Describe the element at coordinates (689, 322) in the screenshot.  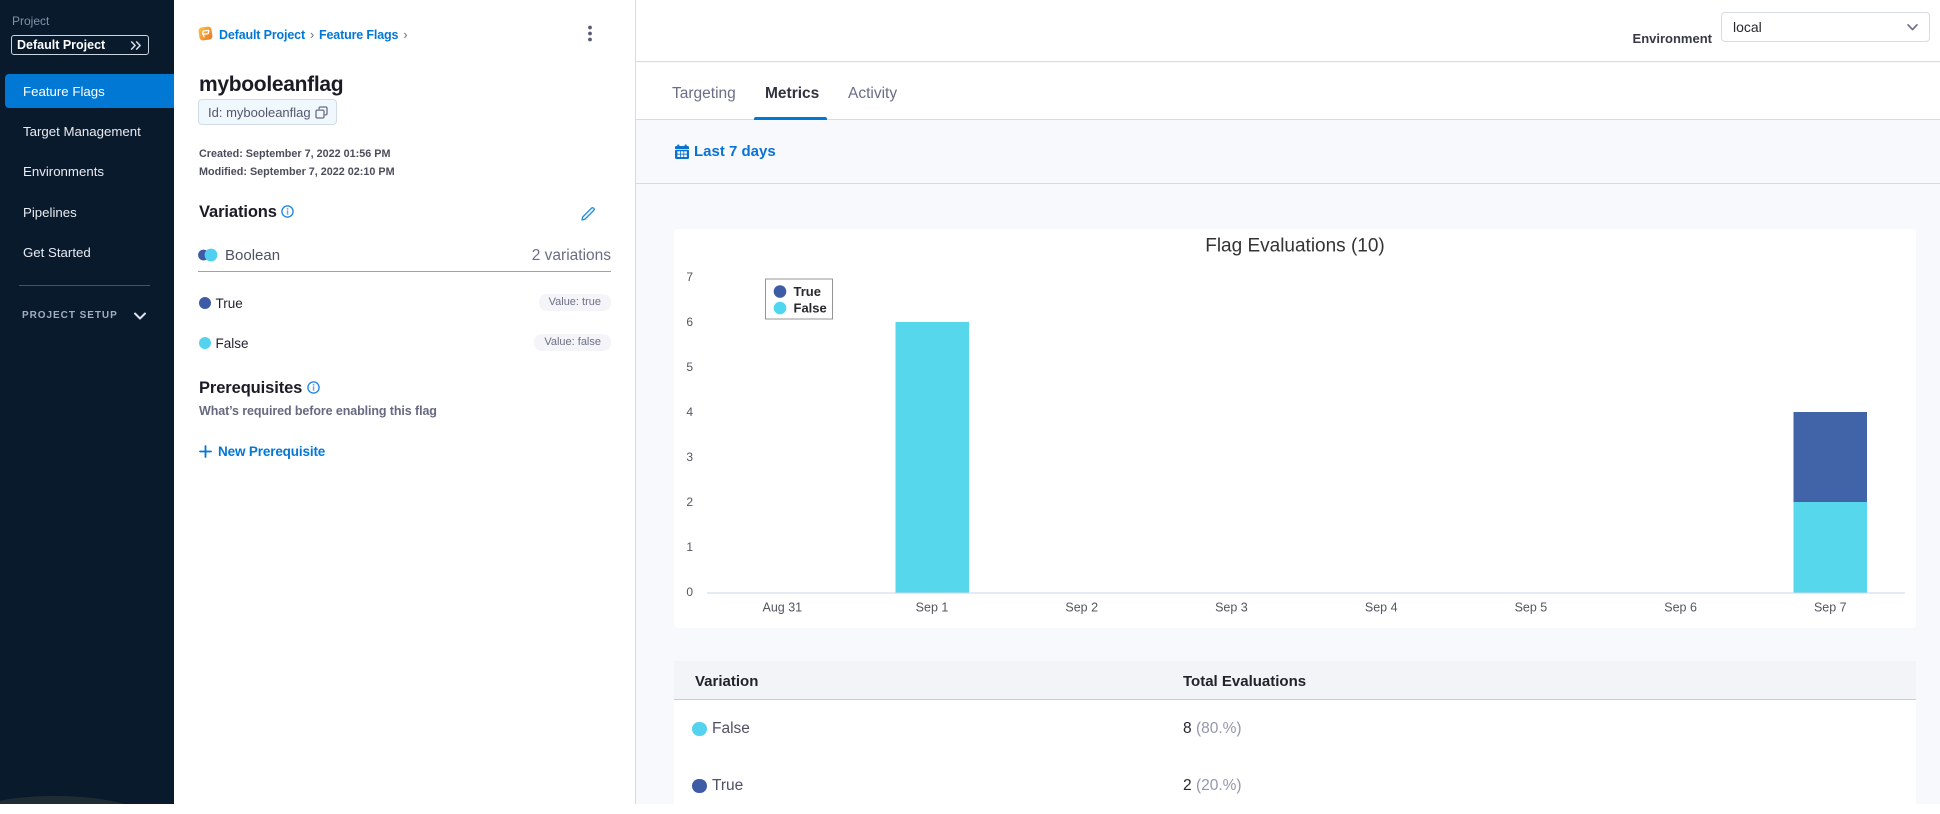
I see `svg-text: 6` at that location.